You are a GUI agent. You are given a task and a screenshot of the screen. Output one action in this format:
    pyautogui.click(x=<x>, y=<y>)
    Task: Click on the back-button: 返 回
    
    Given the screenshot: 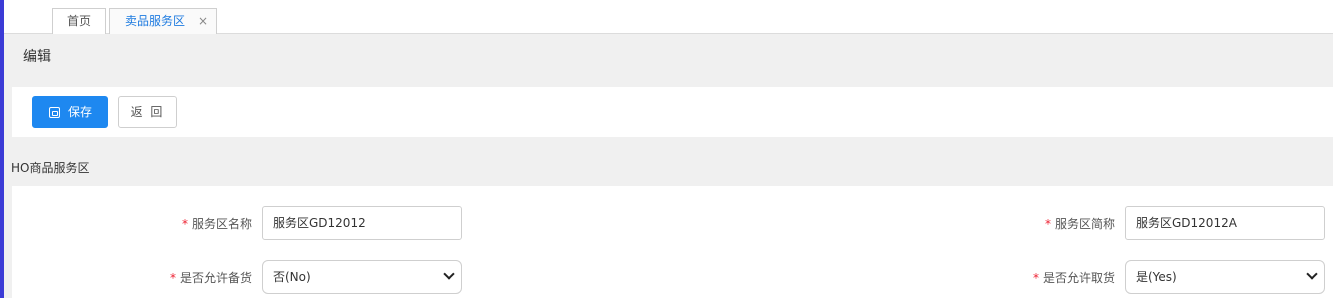 What is the action you would take?
    pyautogui.click(x=147, y=112)
    